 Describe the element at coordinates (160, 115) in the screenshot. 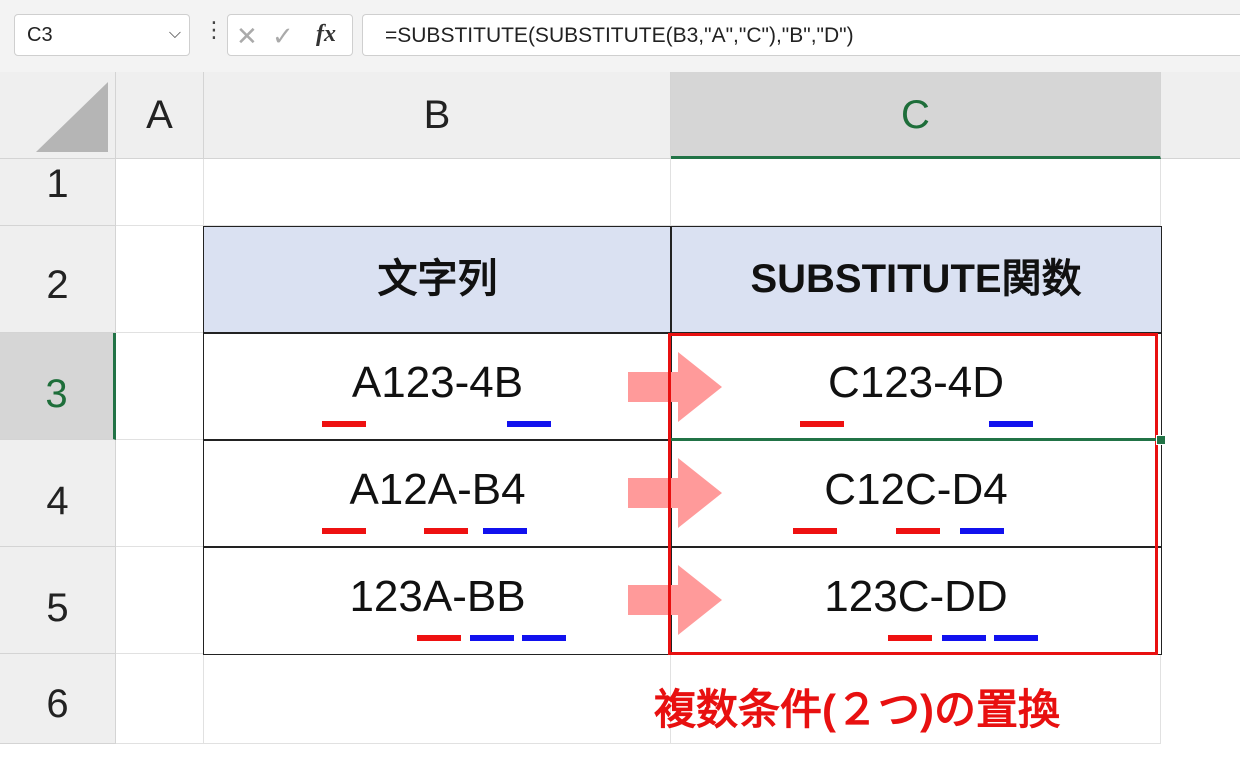

I see `column-header-a: A` at that location.